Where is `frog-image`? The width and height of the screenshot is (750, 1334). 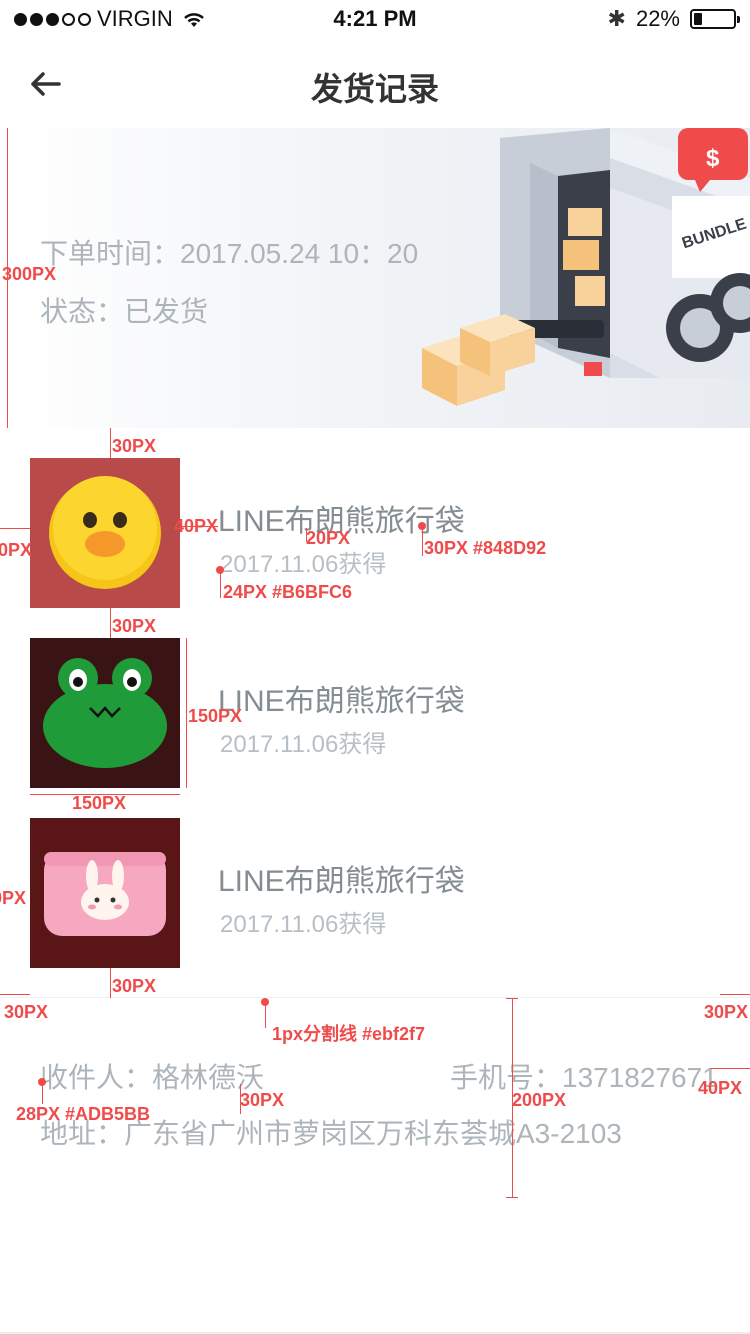
frog-image is located at coordinates (105, 713).